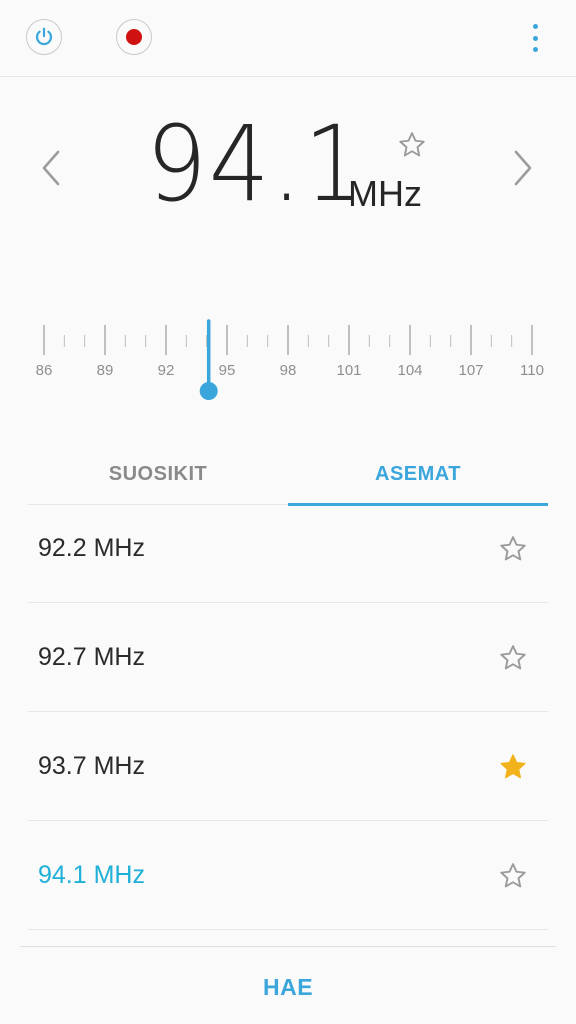 The width and height of the screenshot is (576, 1024). I want to click on dial-tick-label: 95, so click(227, 370).